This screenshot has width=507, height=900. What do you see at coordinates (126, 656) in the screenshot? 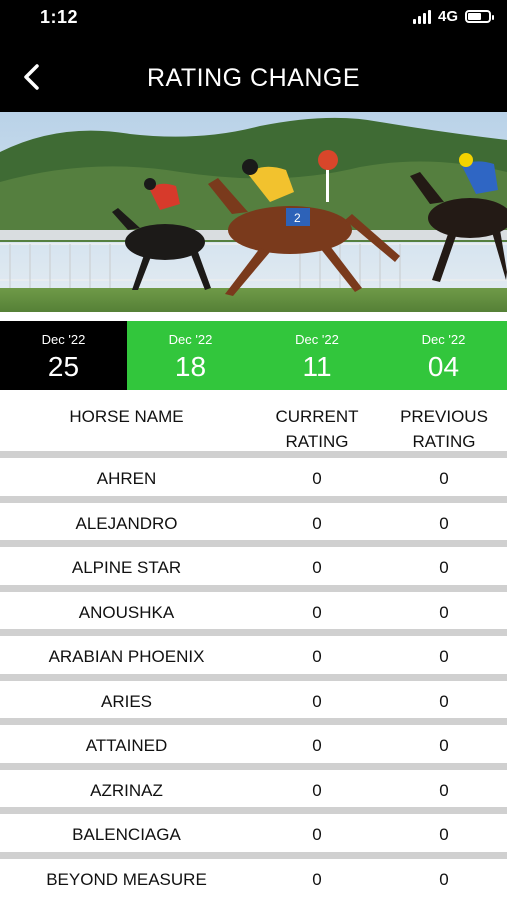
I see `horse-name-cell: ARABIAN PHOENIX` at bounding box center [126, 656].